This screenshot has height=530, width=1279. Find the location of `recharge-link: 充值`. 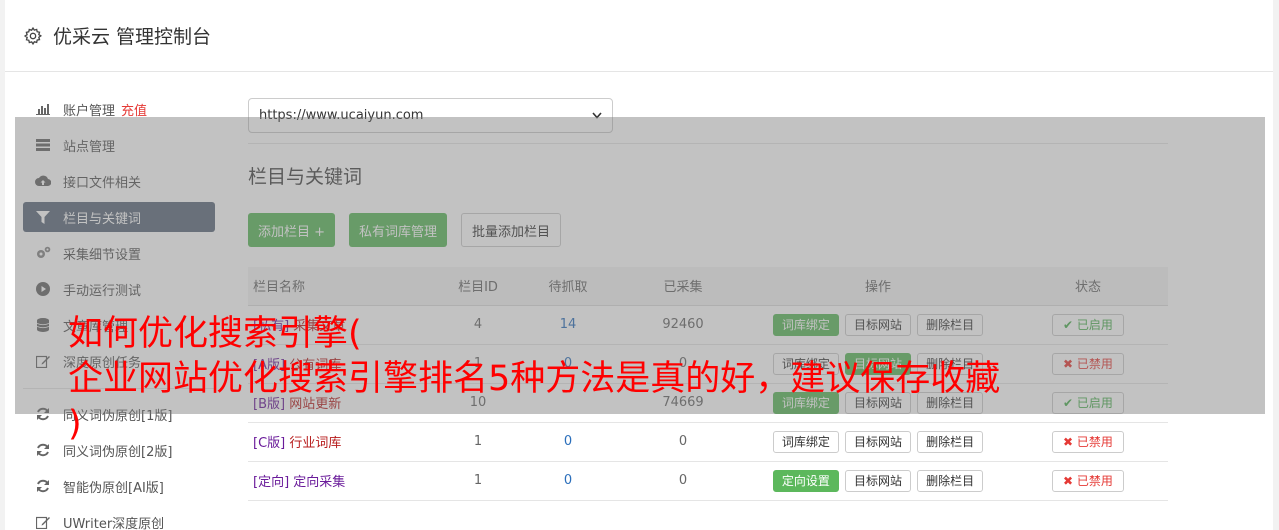

recharge-link: 充值 is located at coordinates (134, 109).